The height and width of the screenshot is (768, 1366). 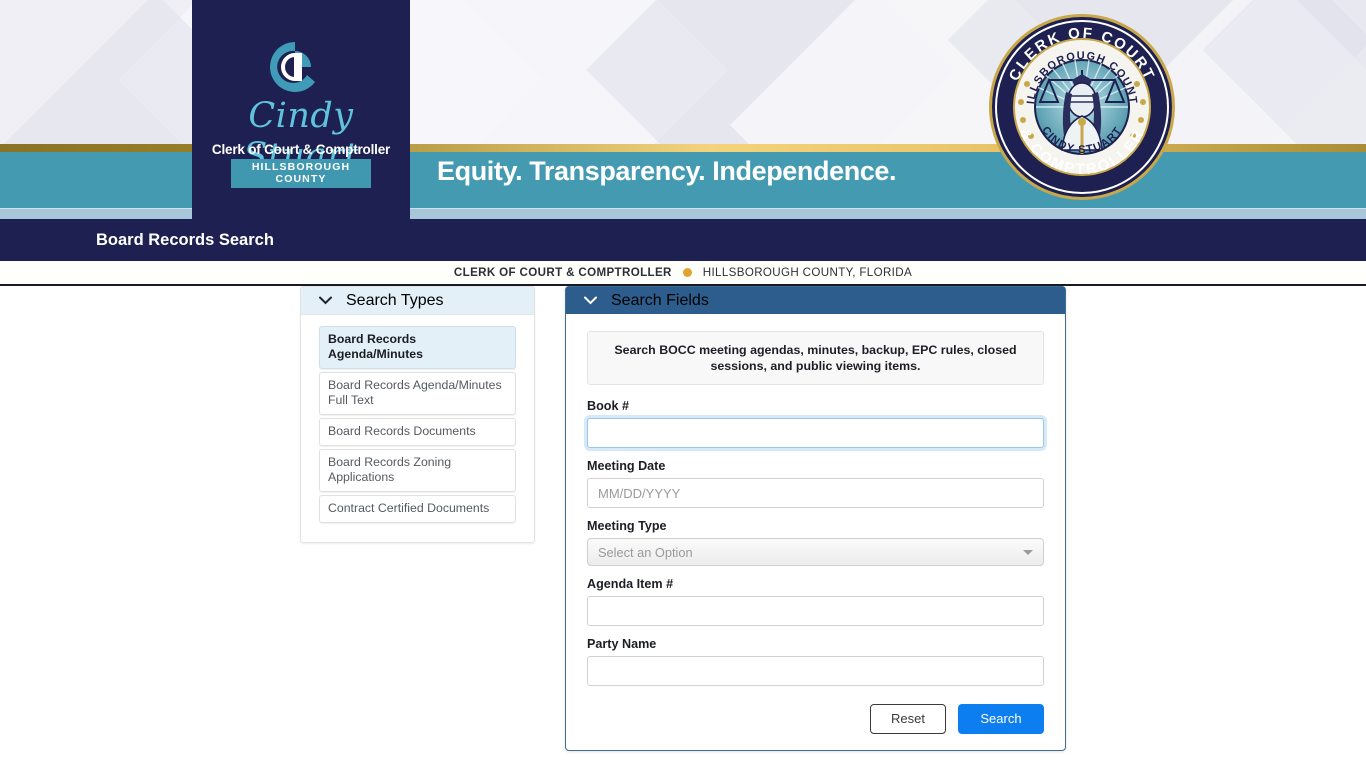 What do you see at coordinates (417, 432) in the screenshot?
I see `sidebar-item-board-records-documents: Board Records Documents` at bounding box center [417, 432].